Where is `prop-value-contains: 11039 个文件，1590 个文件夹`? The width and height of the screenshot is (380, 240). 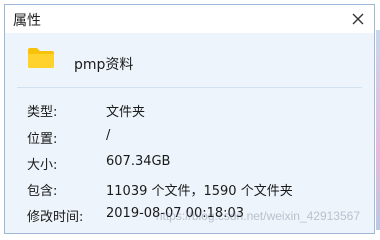 prop-value-contains: 11039 个文件，1590 个文件夹 is located at coordinates (199, 191).